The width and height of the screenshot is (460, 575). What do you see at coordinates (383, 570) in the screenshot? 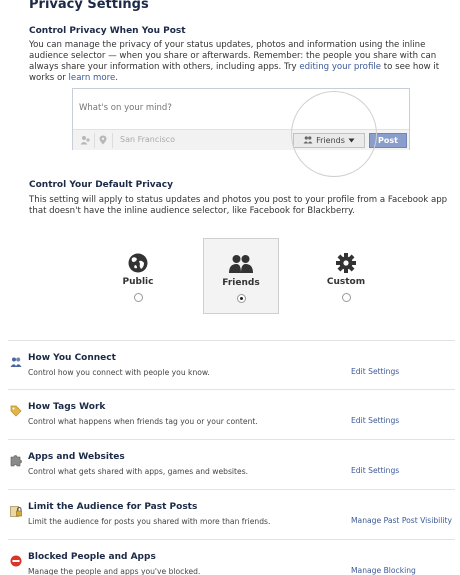
I see `manage-blocking-link: Manage Blocking` at bounding box center [383, 570].